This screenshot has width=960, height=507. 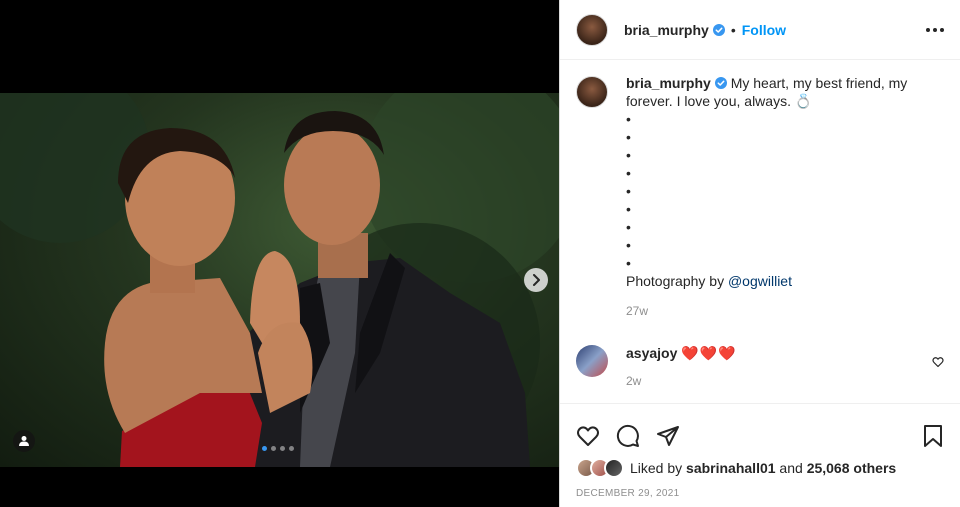 I want to click on post-header: bria_murphy • Follow, so click(x=760, y=30).